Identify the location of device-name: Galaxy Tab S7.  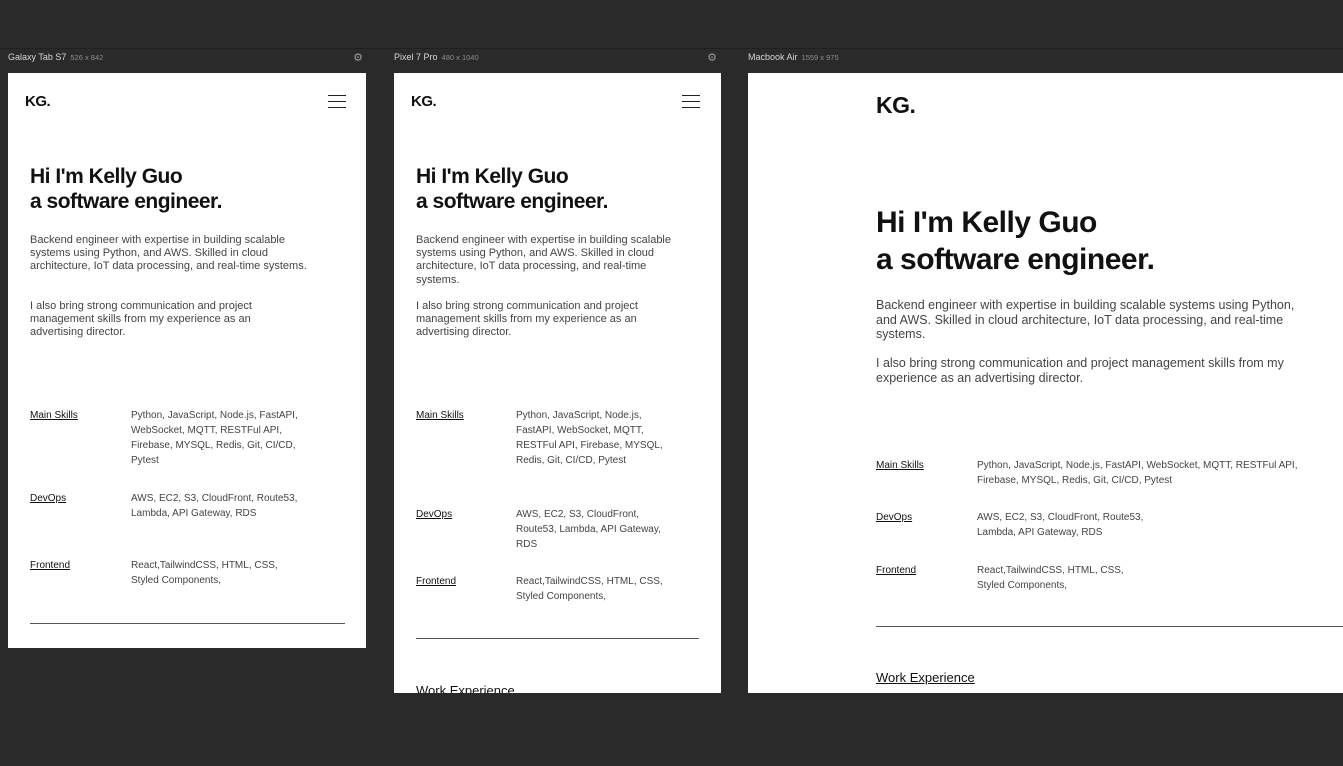
(37, 57).